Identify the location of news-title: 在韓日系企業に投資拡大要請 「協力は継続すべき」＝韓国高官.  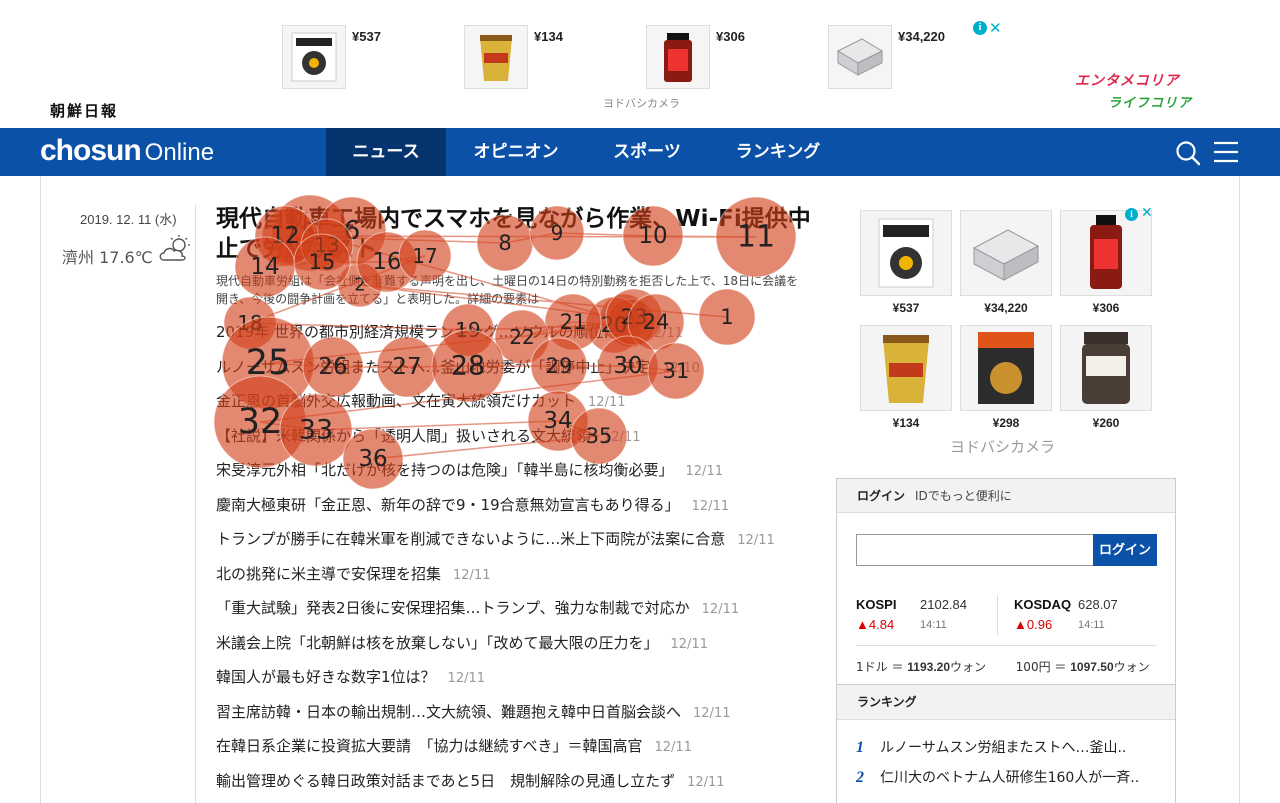
(429, 746).